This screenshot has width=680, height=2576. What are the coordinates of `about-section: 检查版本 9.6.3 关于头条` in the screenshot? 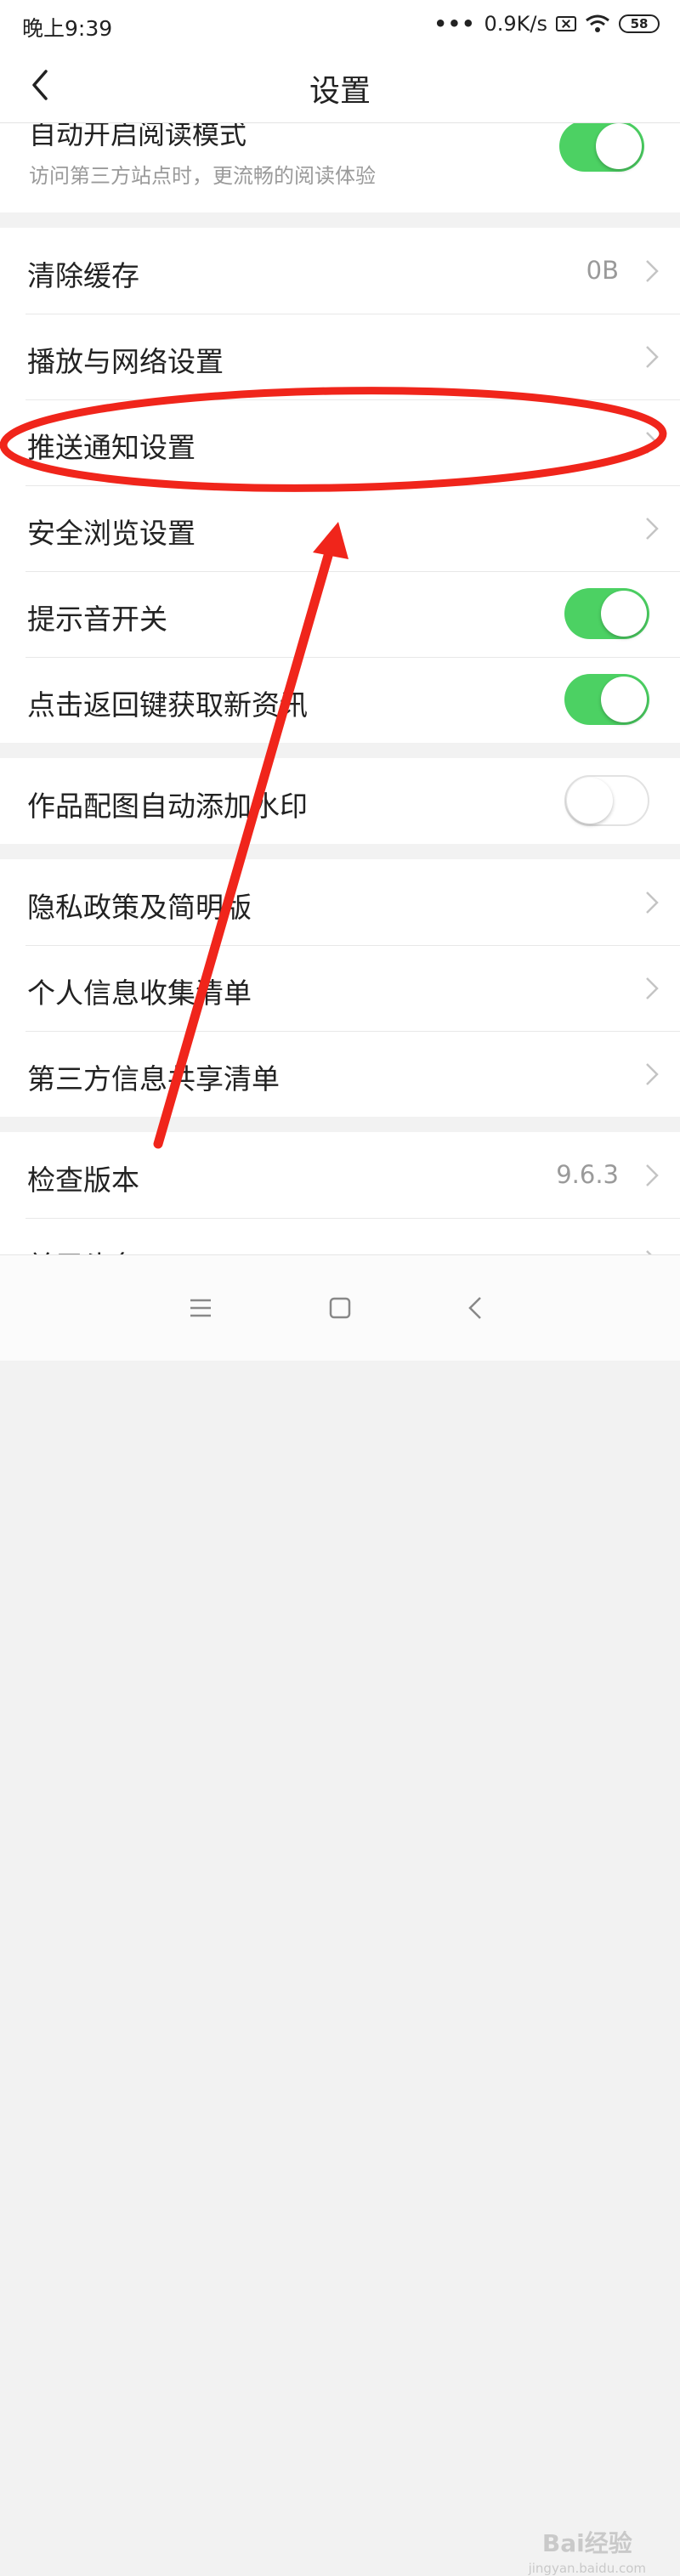 It's located at (340, 1193).